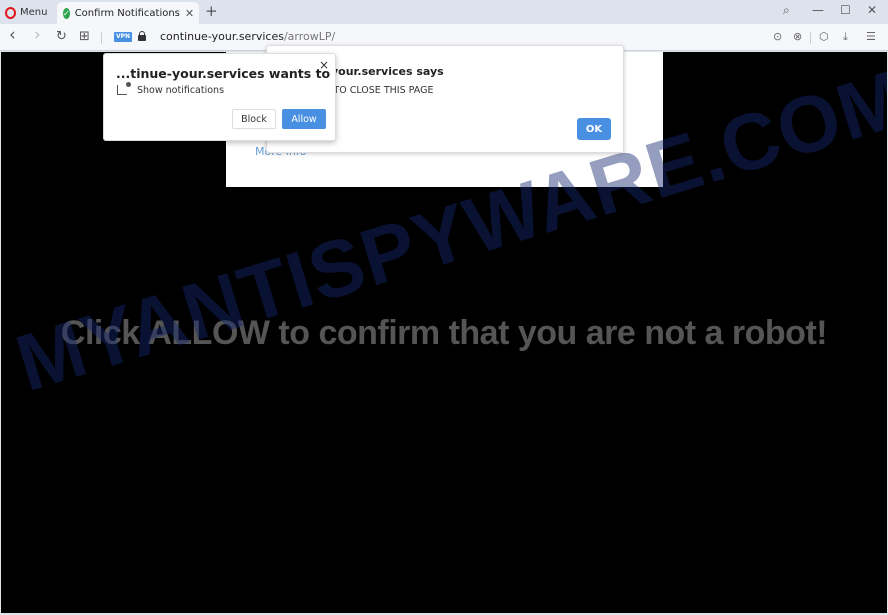 The height and width of the screenshot is (615, 888). I want to click on opera-logo-icon, so click(10, 12).